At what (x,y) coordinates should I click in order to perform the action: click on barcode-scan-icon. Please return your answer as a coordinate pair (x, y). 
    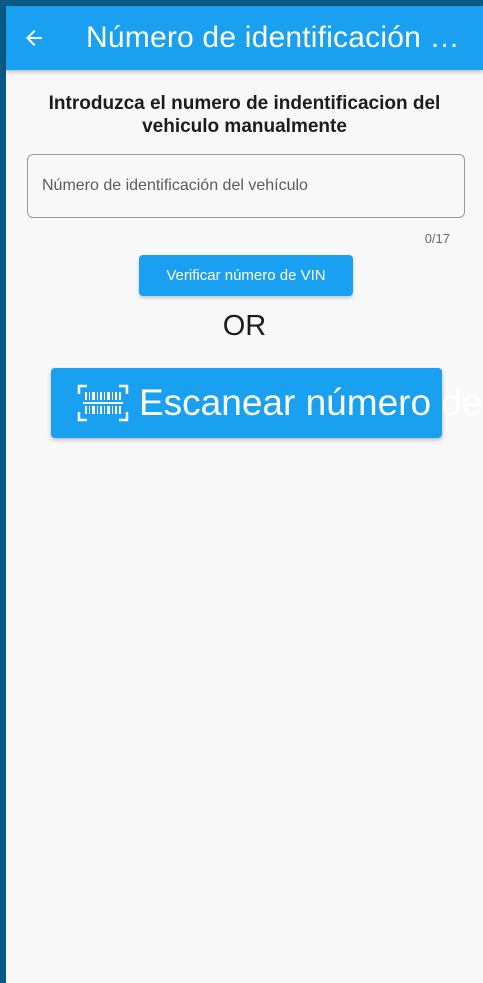
    Looking at the image, I should click on (103, 403).